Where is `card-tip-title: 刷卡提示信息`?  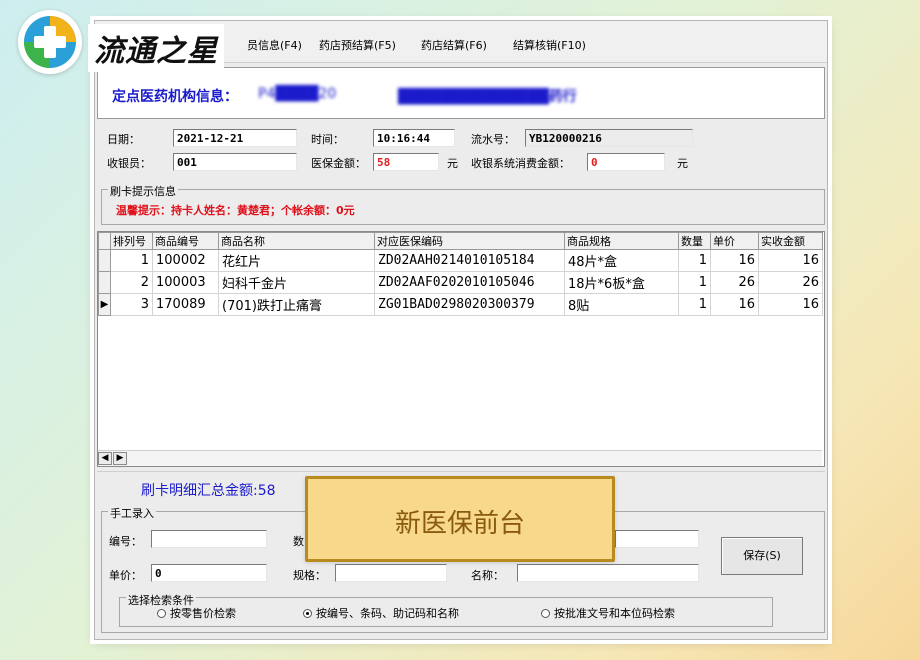 card-tip-title: 刷卡提示信息 is located at coordinates (143, 191).